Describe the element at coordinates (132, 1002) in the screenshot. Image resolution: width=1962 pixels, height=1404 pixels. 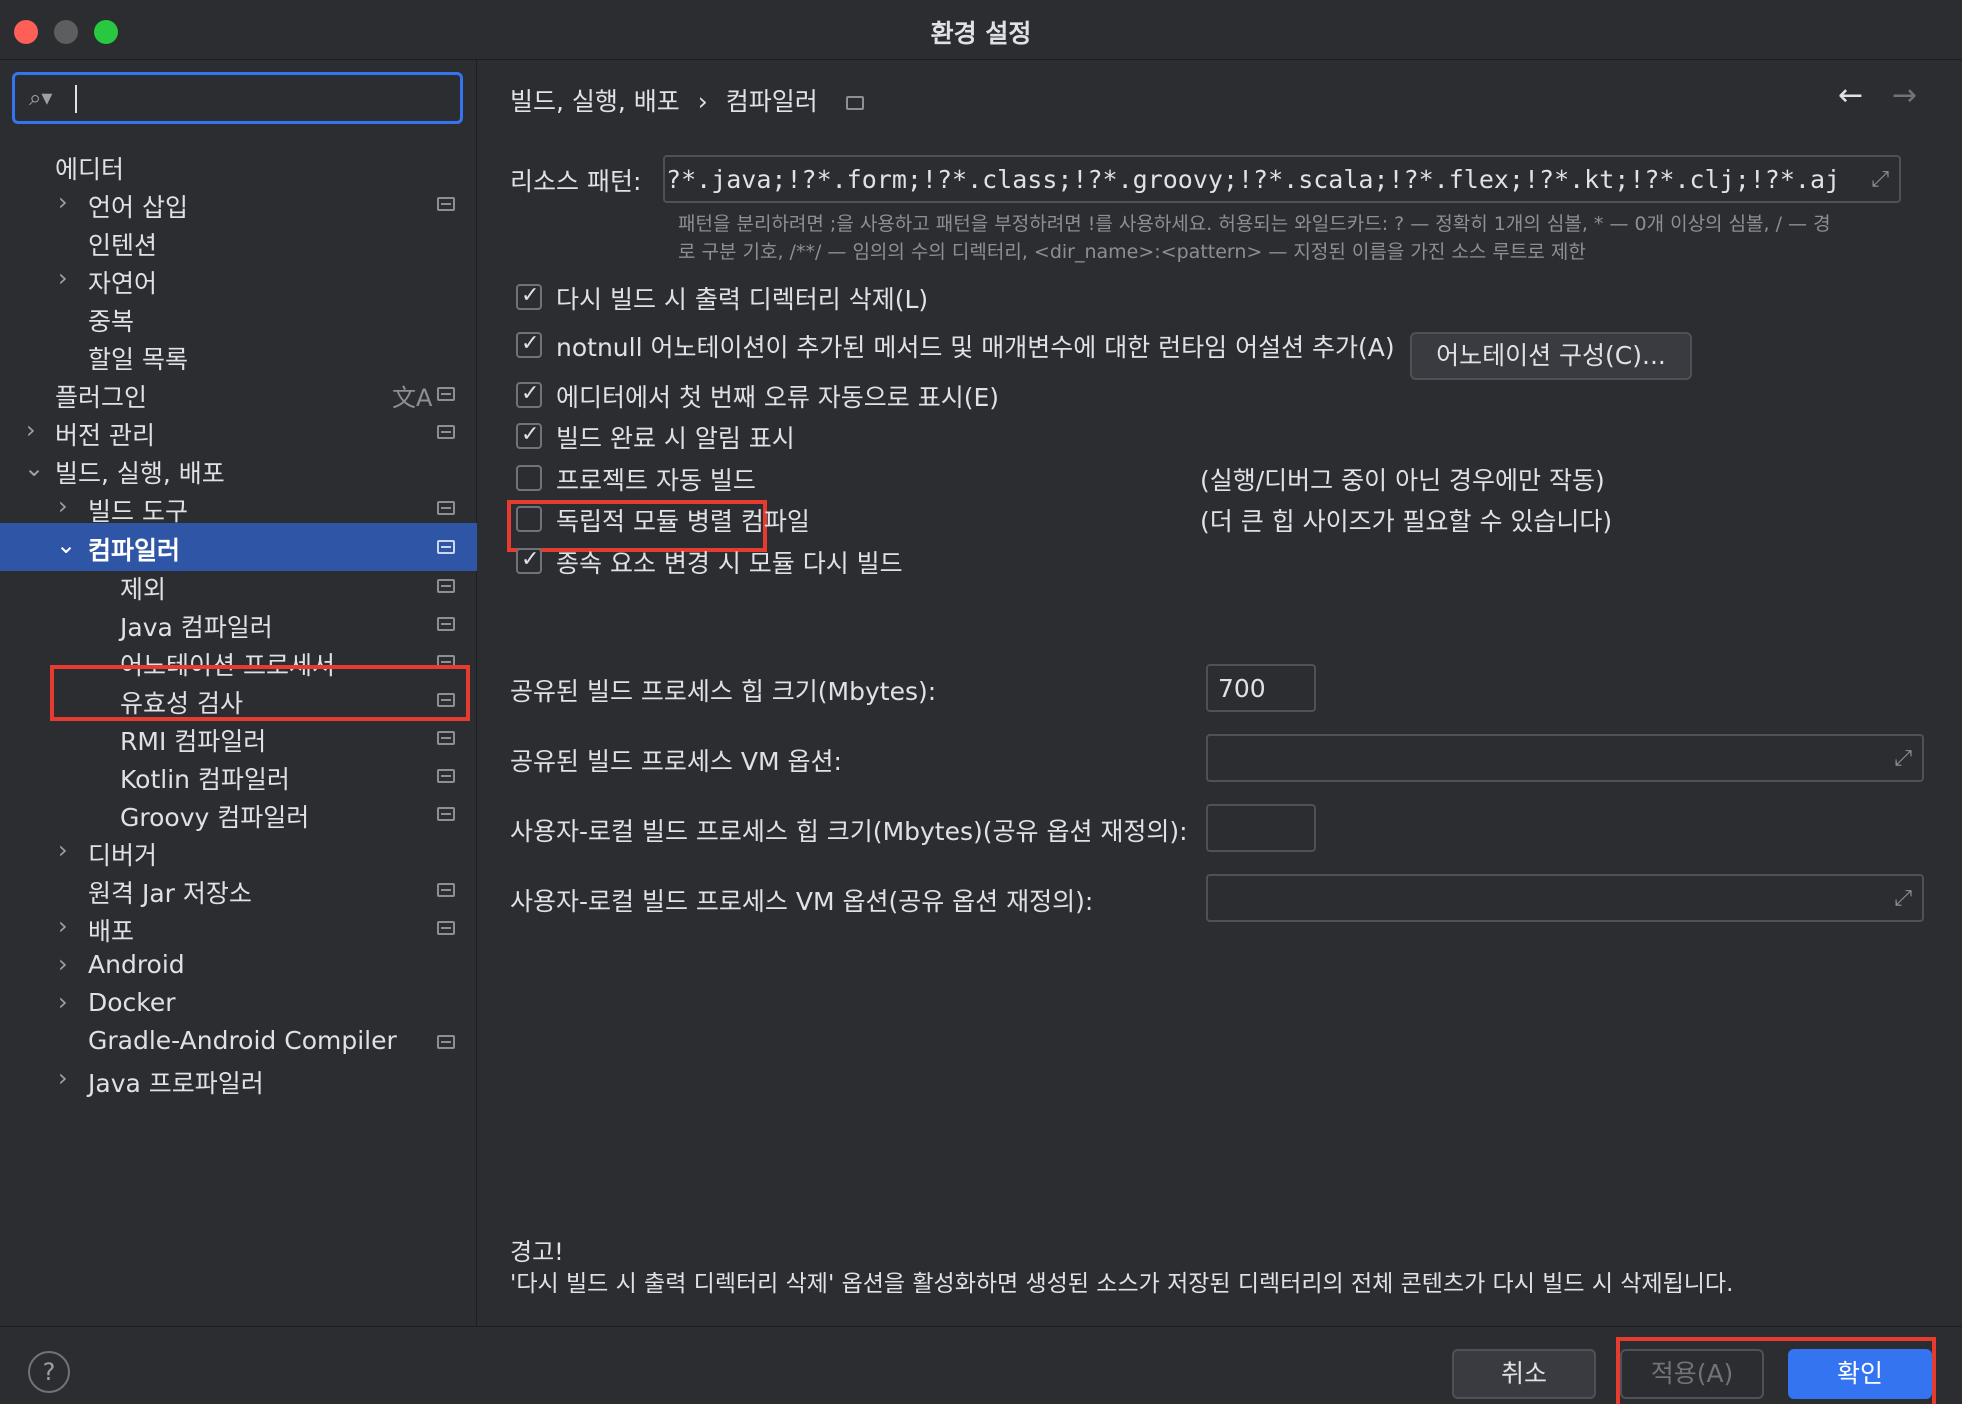
I see `sidebar-item-label: Docker` at that location.